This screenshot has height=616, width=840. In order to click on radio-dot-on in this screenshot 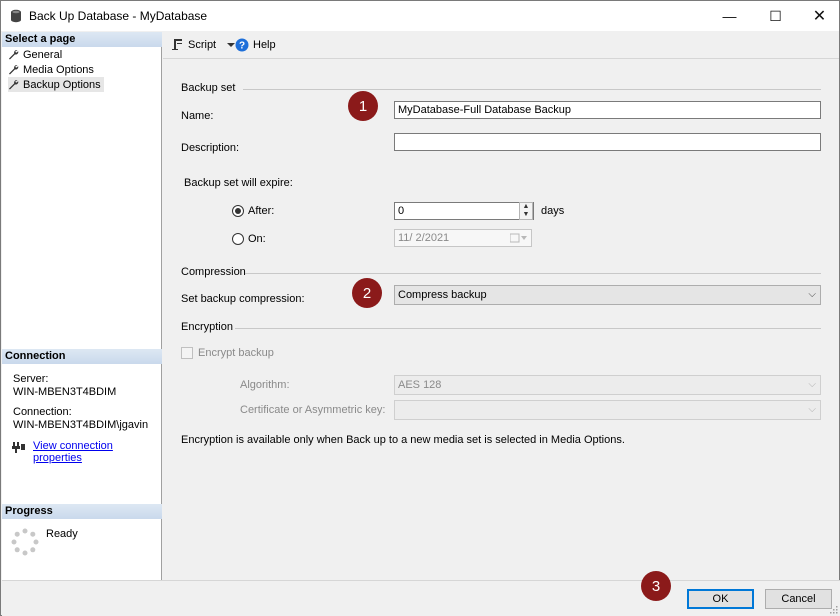, I will do `click(238, 239)`.